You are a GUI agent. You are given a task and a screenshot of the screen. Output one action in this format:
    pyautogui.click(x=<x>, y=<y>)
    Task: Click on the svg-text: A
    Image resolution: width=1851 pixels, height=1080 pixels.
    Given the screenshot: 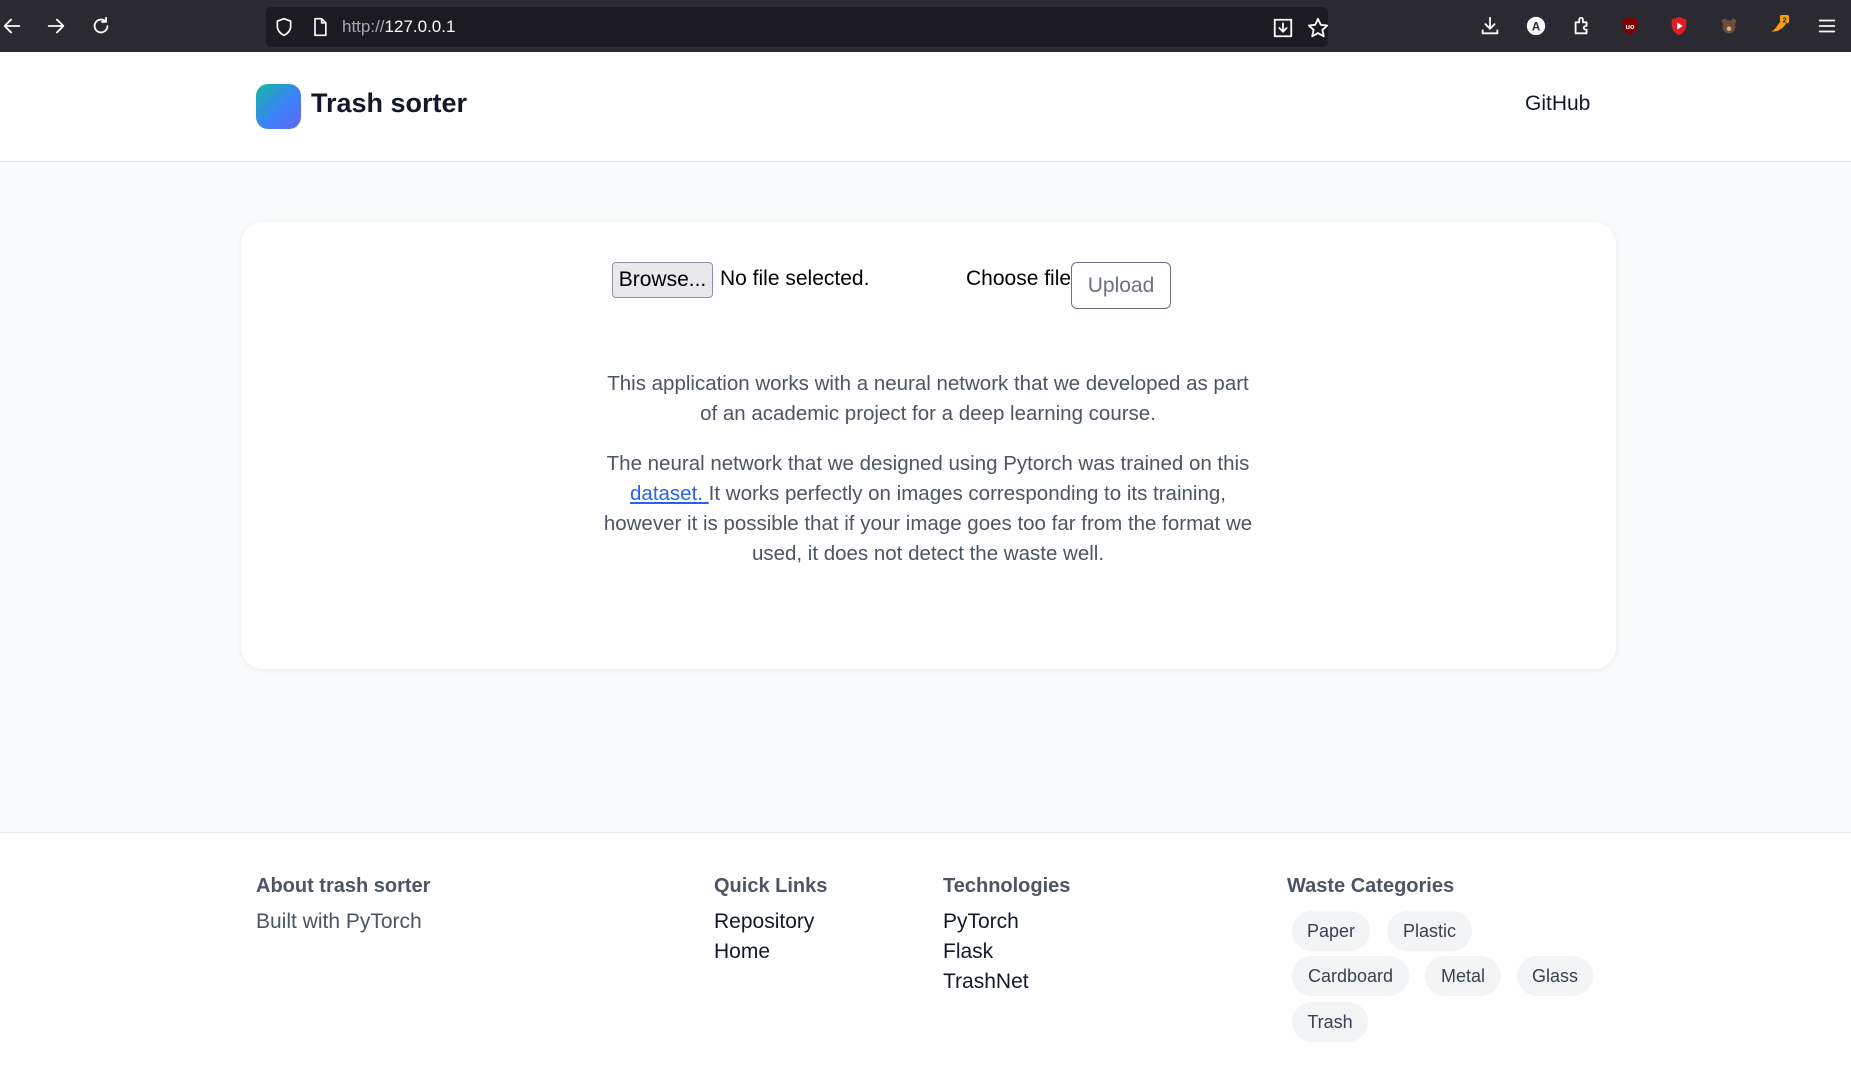 What is the action you would take?
    pyautogui.click(x=1536, y=27)
    